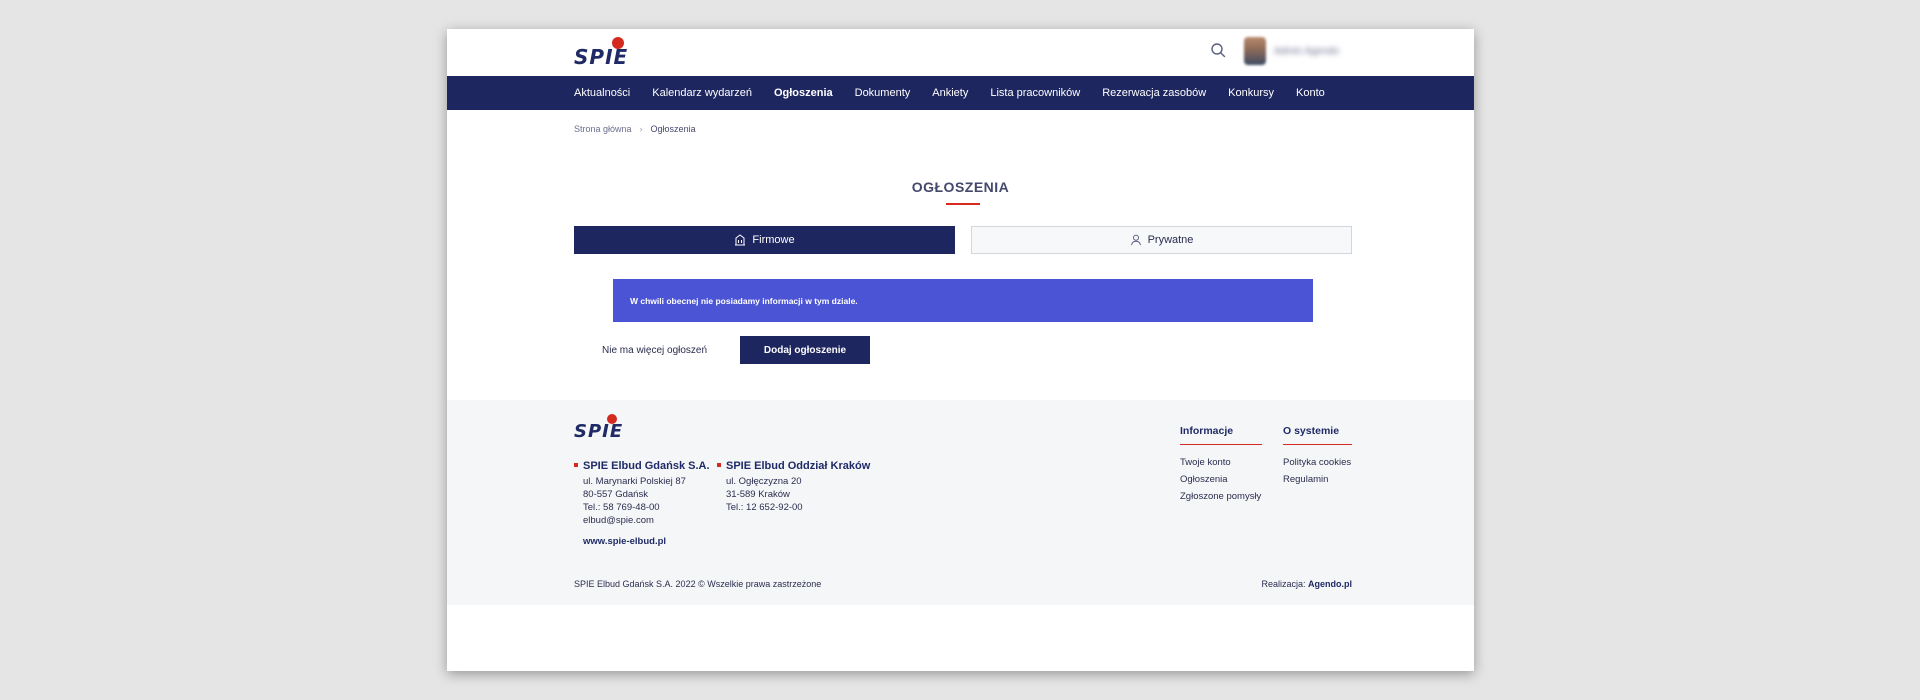 This screenshot has height=700, width=1920. Describe the element at coordinates (615, 494) in the screenshot. I see `company-city: 80-557 Gdańsk` at that location.